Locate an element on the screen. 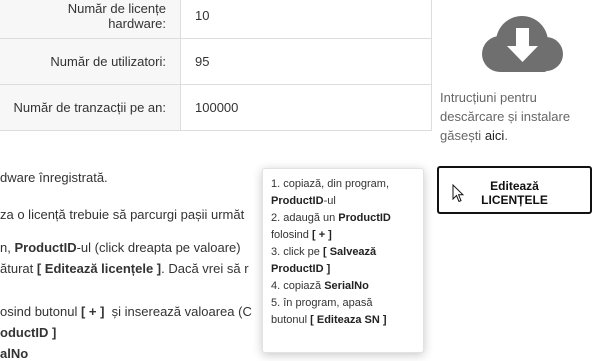  install-note-period: . is located at coordinates (506, 135).